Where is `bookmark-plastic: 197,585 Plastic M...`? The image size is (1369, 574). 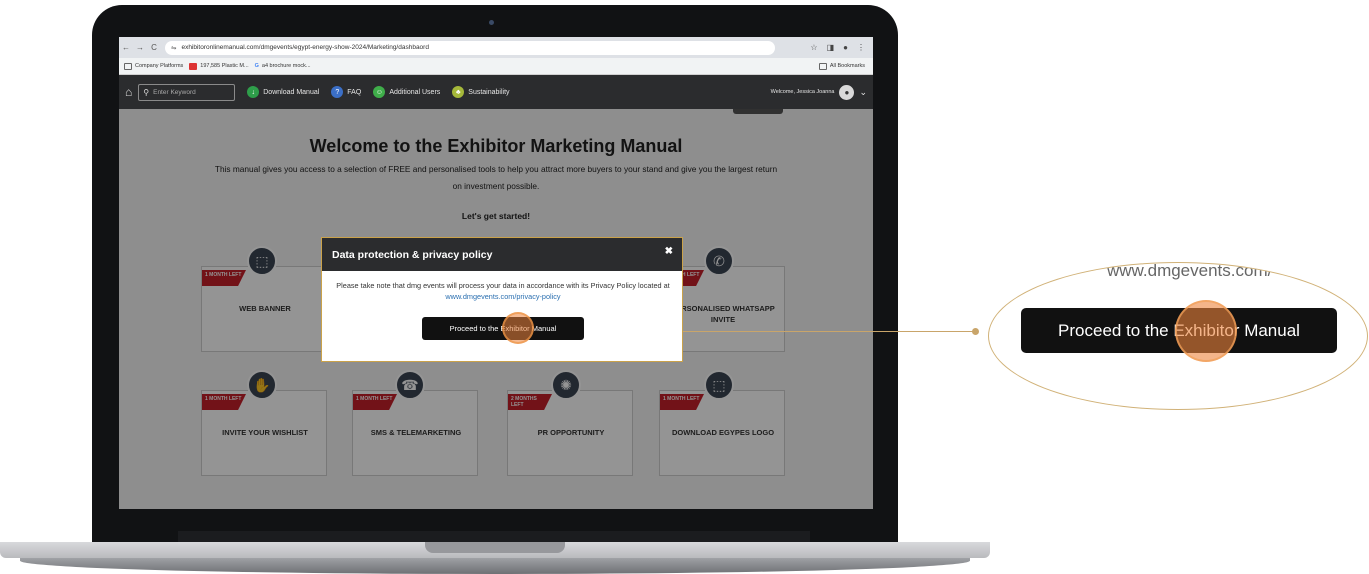
bookmark-plastic: 197,585 Plastic M... is located at coordinates (219, 66).